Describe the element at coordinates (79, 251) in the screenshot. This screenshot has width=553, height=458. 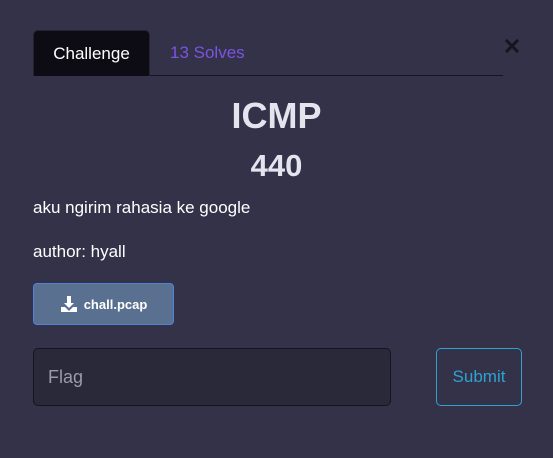
I see `challenge-author: author: hyall` at that location.